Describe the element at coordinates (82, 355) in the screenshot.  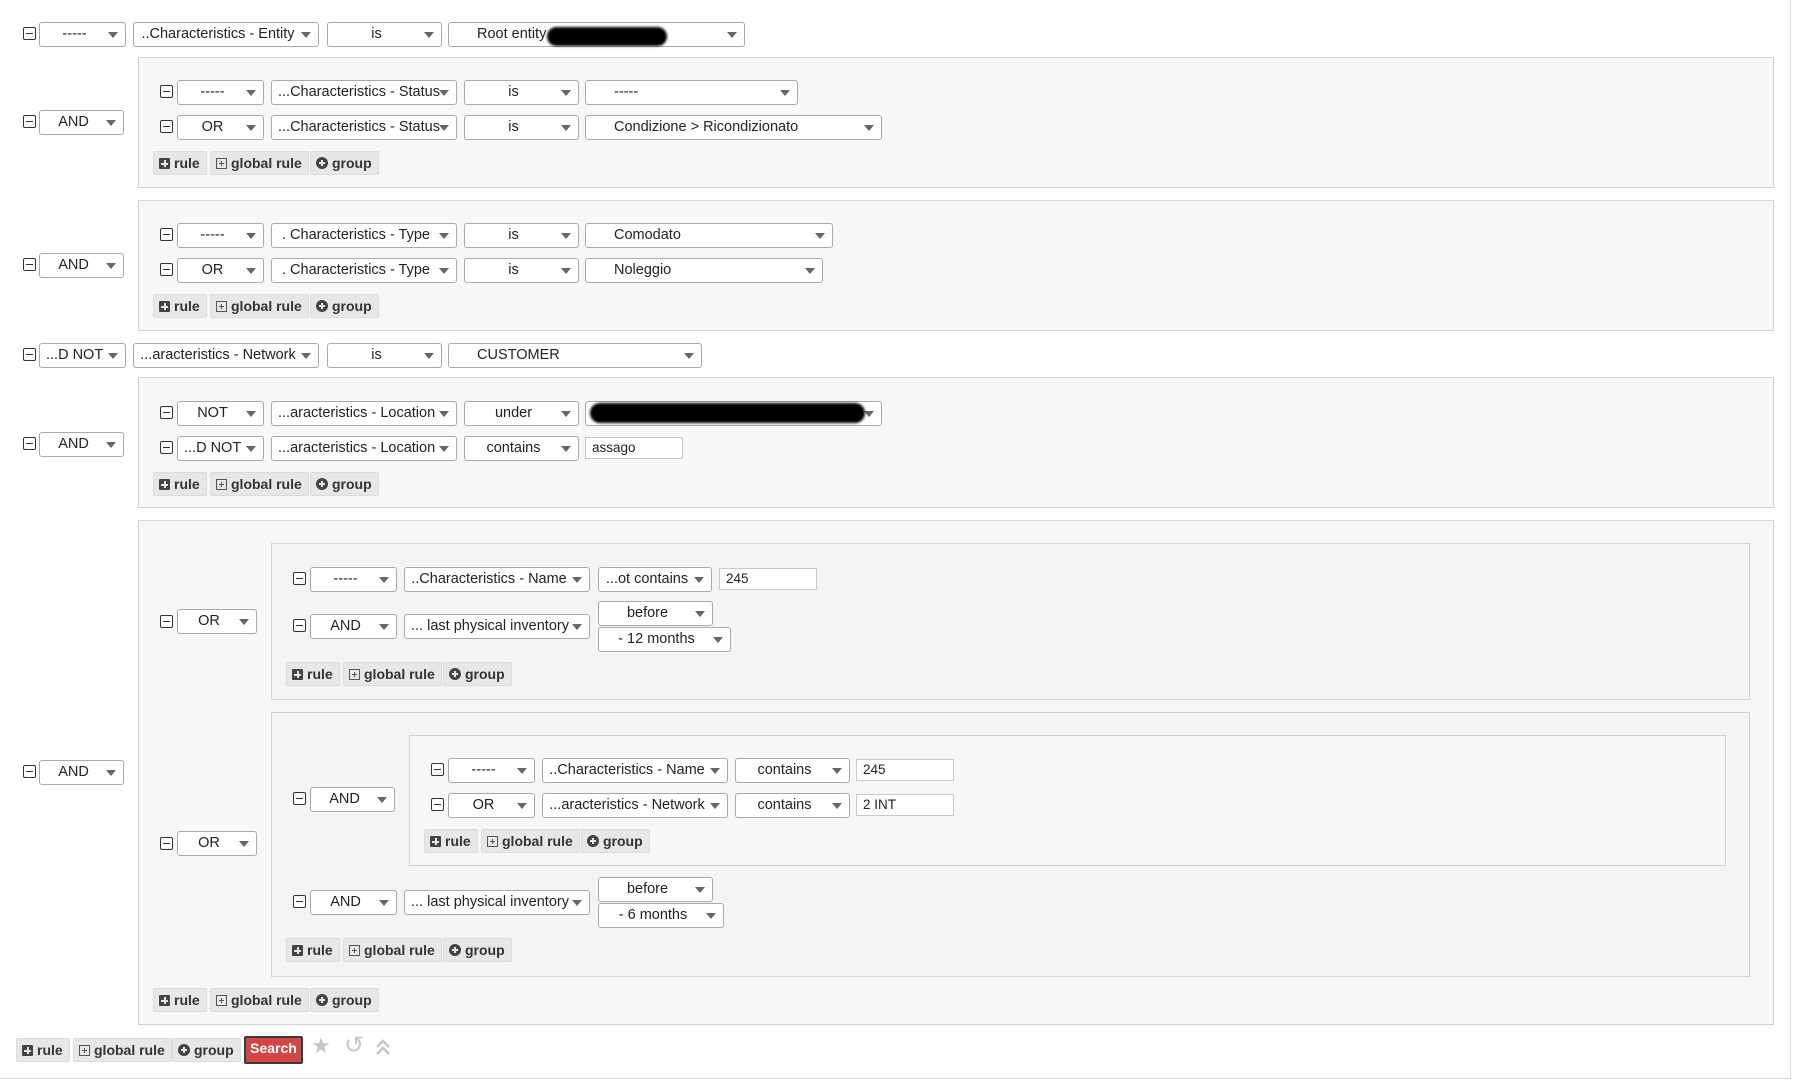
I see `network-rule-operator: ...D NOT` at that location.